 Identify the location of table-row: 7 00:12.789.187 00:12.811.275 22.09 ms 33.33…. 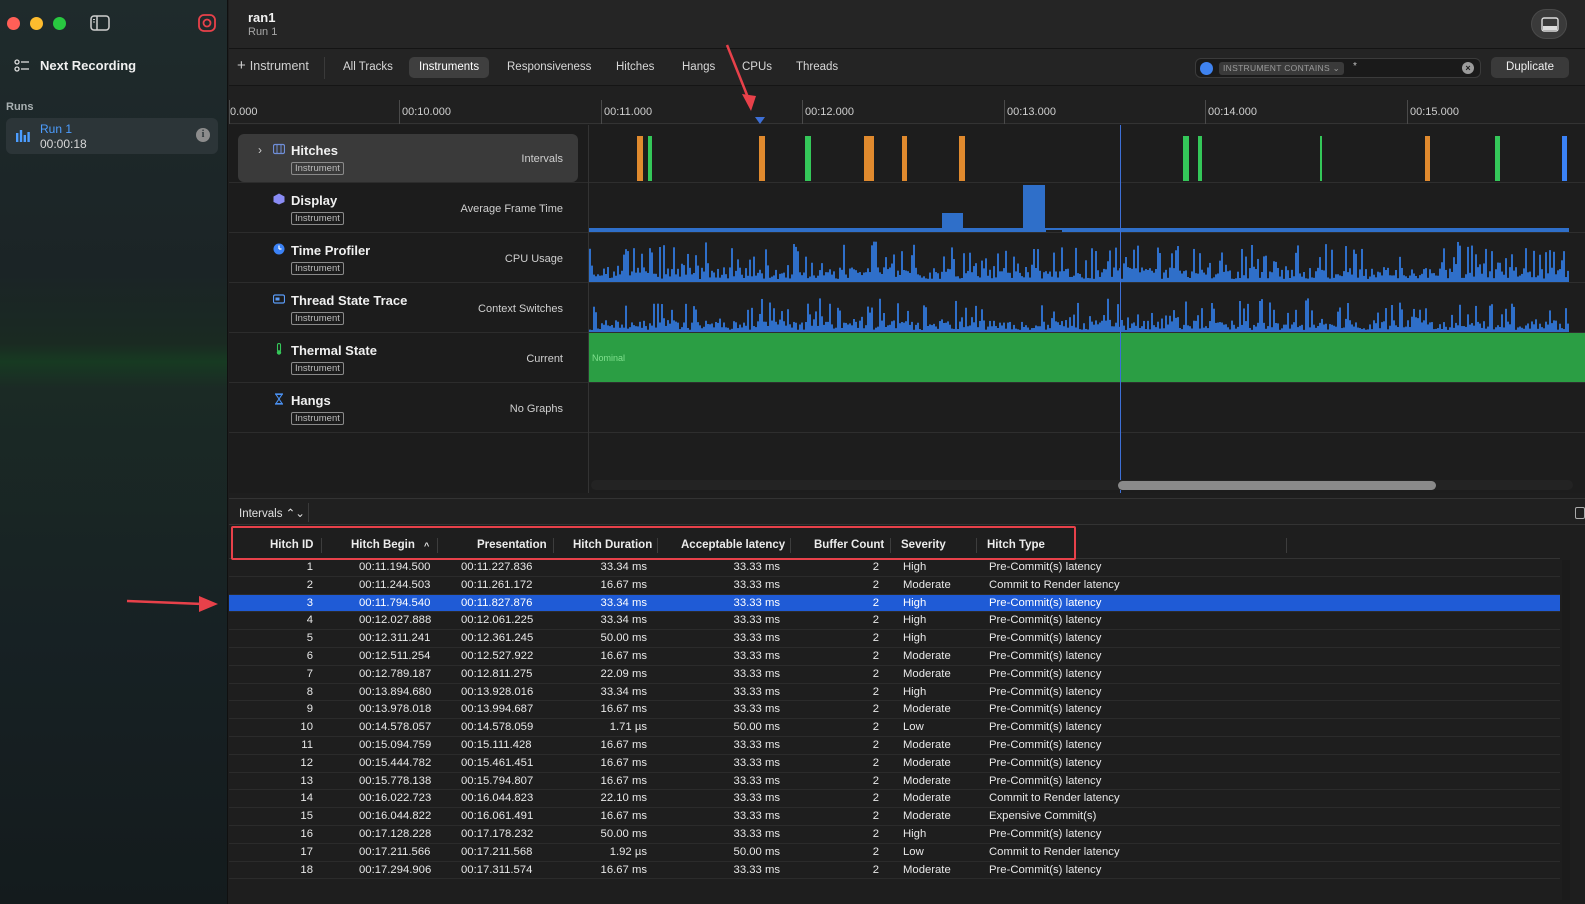
(894, 675).